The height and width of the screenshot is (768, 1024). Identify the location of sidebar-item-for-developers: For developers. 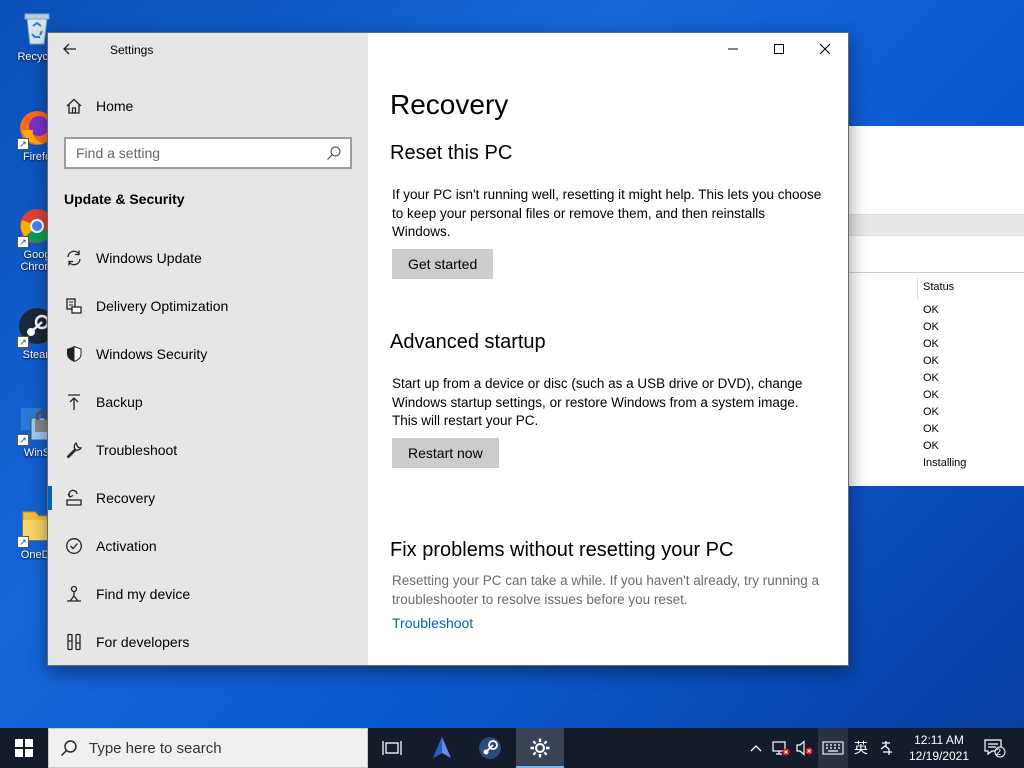
(208, 642).